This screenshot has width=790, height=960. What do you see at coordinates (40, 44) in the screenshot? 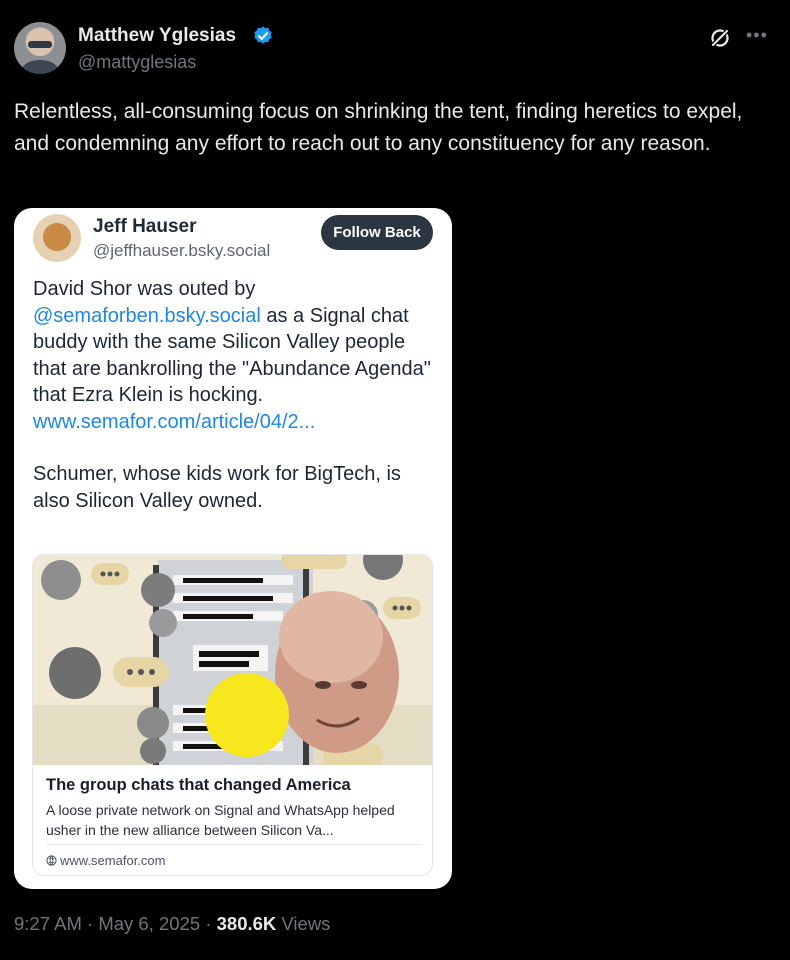
I see `avatar-glasses` at bounding box center [40, 44].